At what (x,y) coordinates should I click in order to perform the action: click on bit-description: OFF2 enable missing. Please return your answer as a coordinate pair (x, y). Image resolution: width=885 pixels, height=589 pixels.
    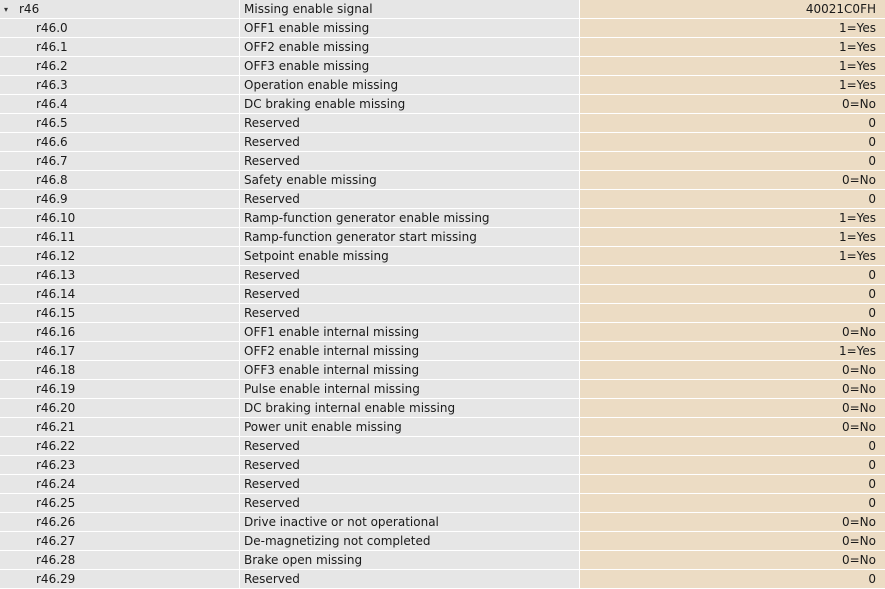
    Looking at the image, I should click on (410, 47).